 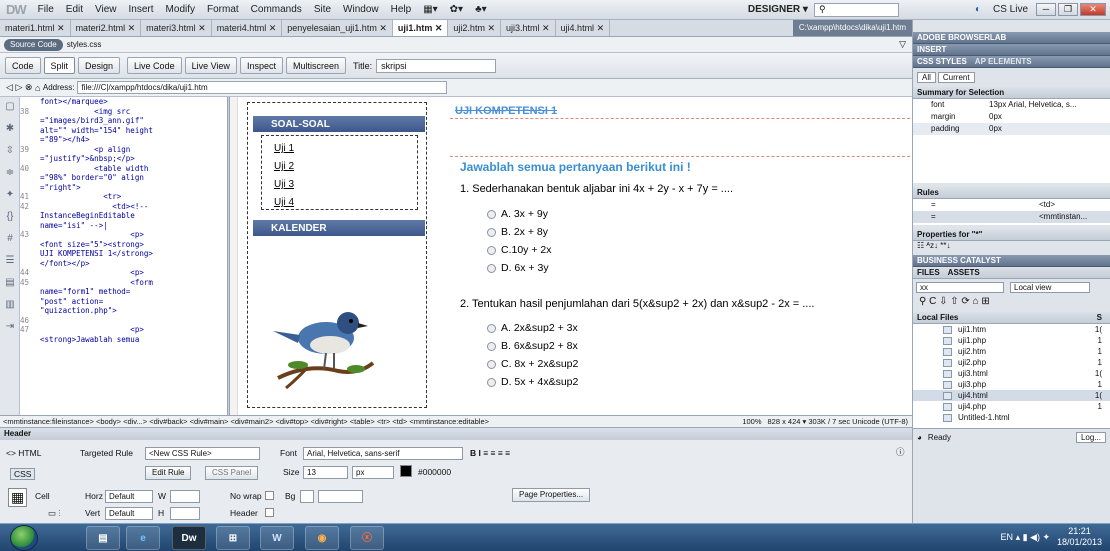 What do you see at coordinates (262, 87) in the screenshot?
I see `address-input: file:///C|/xampp/htdocs/dika/uji1.htm` at bounding box center [262, 87].